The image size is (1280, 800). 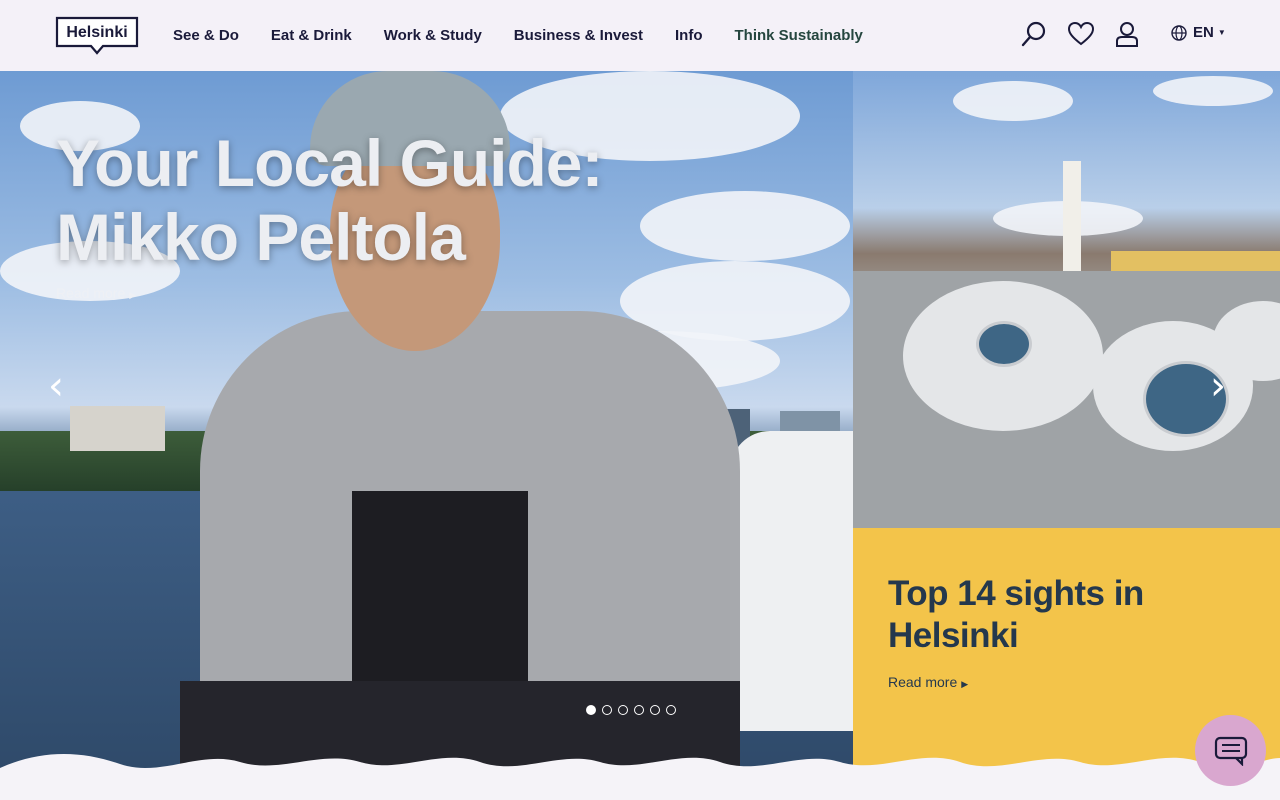 What do you see at coordinates (1081, 34) in the screenshot?
I see `heart-icon` at bounding box center [1081, 34].